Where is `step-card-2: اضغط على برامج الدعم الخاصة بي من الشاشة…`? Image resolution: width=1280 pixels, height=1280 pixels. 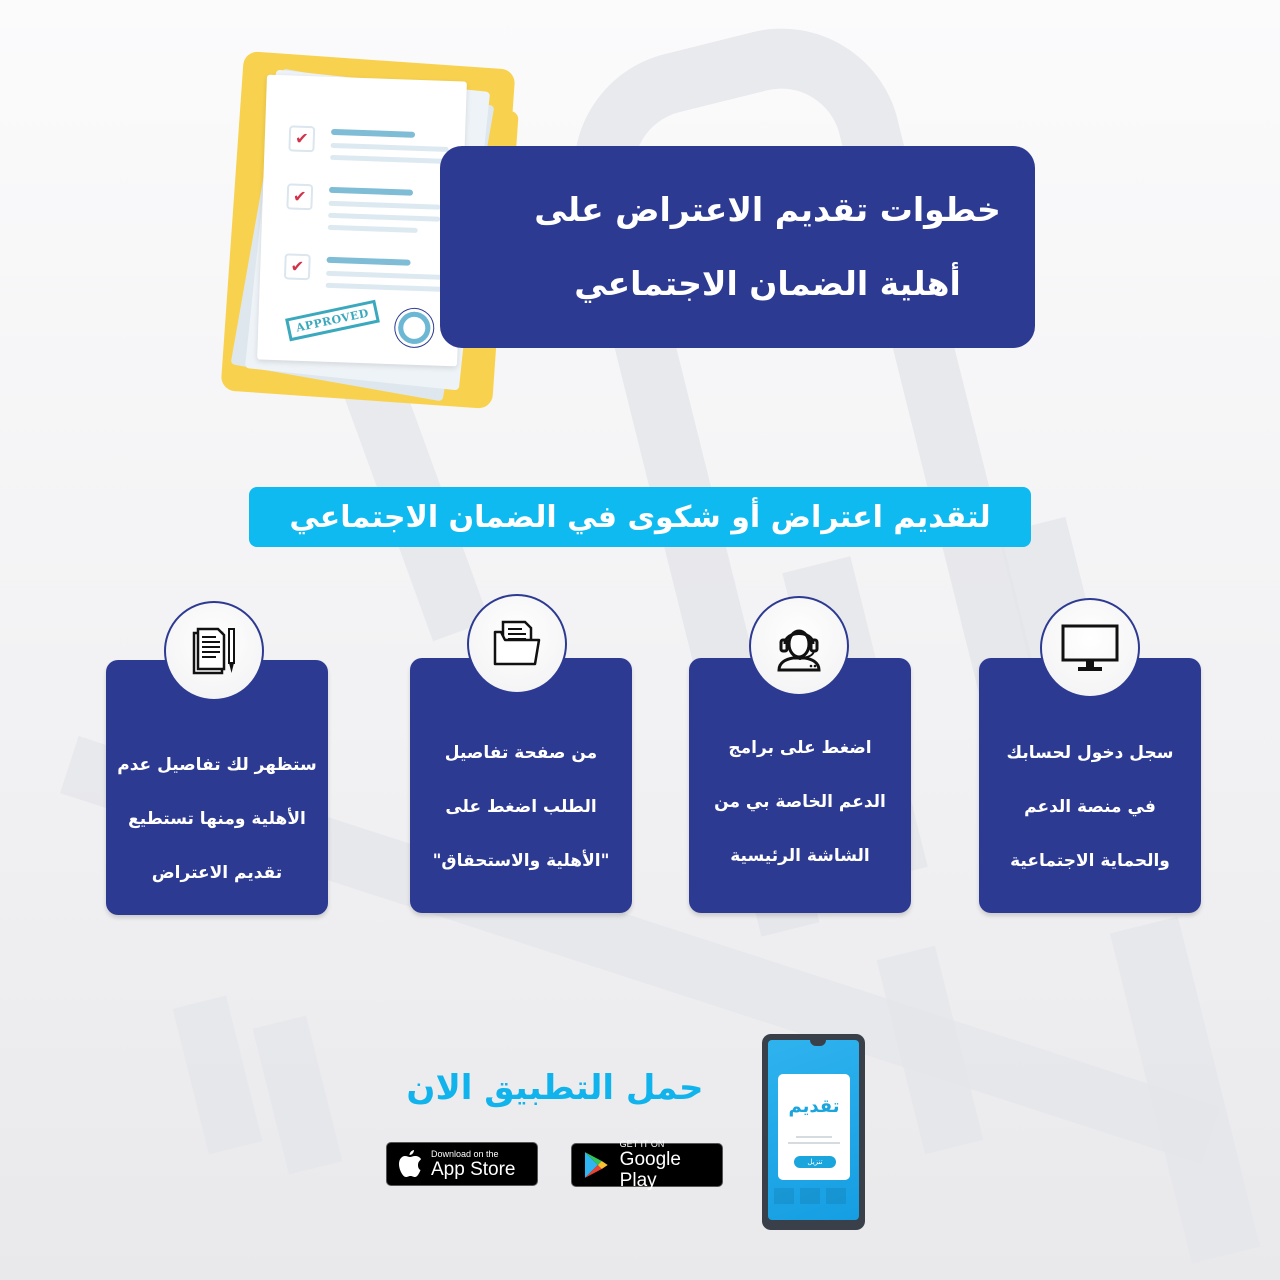 step-card-2: اضغط على برامج الدعم الخاصة بي من الشاشة… is located at coordinates (800, 785).